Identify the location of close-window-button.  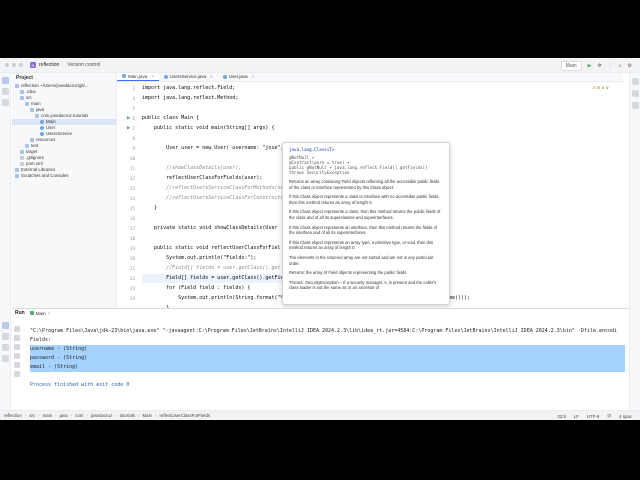
(7, 65).